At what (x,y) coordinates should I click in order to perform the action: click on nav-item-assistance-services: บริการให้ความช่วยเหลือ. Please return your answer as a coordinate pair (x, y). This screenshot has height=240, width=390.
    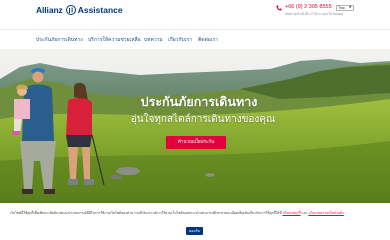
    Looking at the image, I should click on (114, 40).